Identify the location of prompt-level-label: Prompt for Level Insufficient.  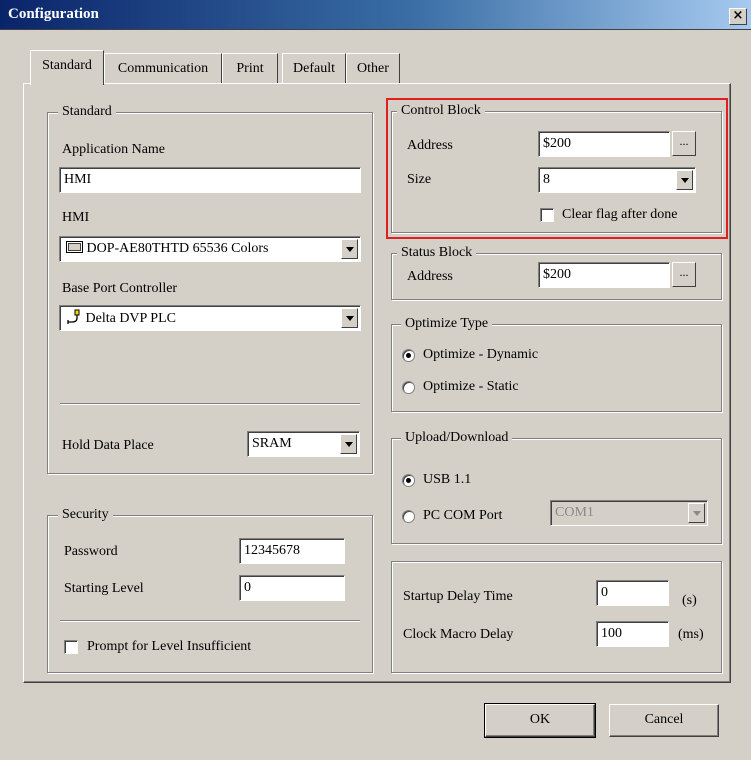
(169, 646).